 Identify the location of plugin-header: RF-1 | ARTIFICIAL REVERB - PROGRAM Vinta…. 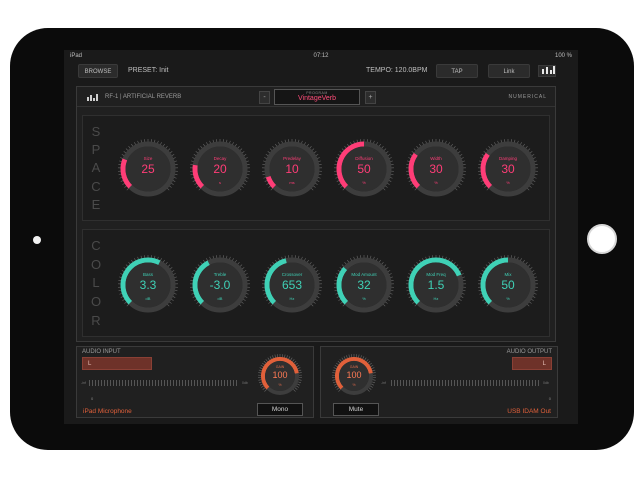
(316, 97).